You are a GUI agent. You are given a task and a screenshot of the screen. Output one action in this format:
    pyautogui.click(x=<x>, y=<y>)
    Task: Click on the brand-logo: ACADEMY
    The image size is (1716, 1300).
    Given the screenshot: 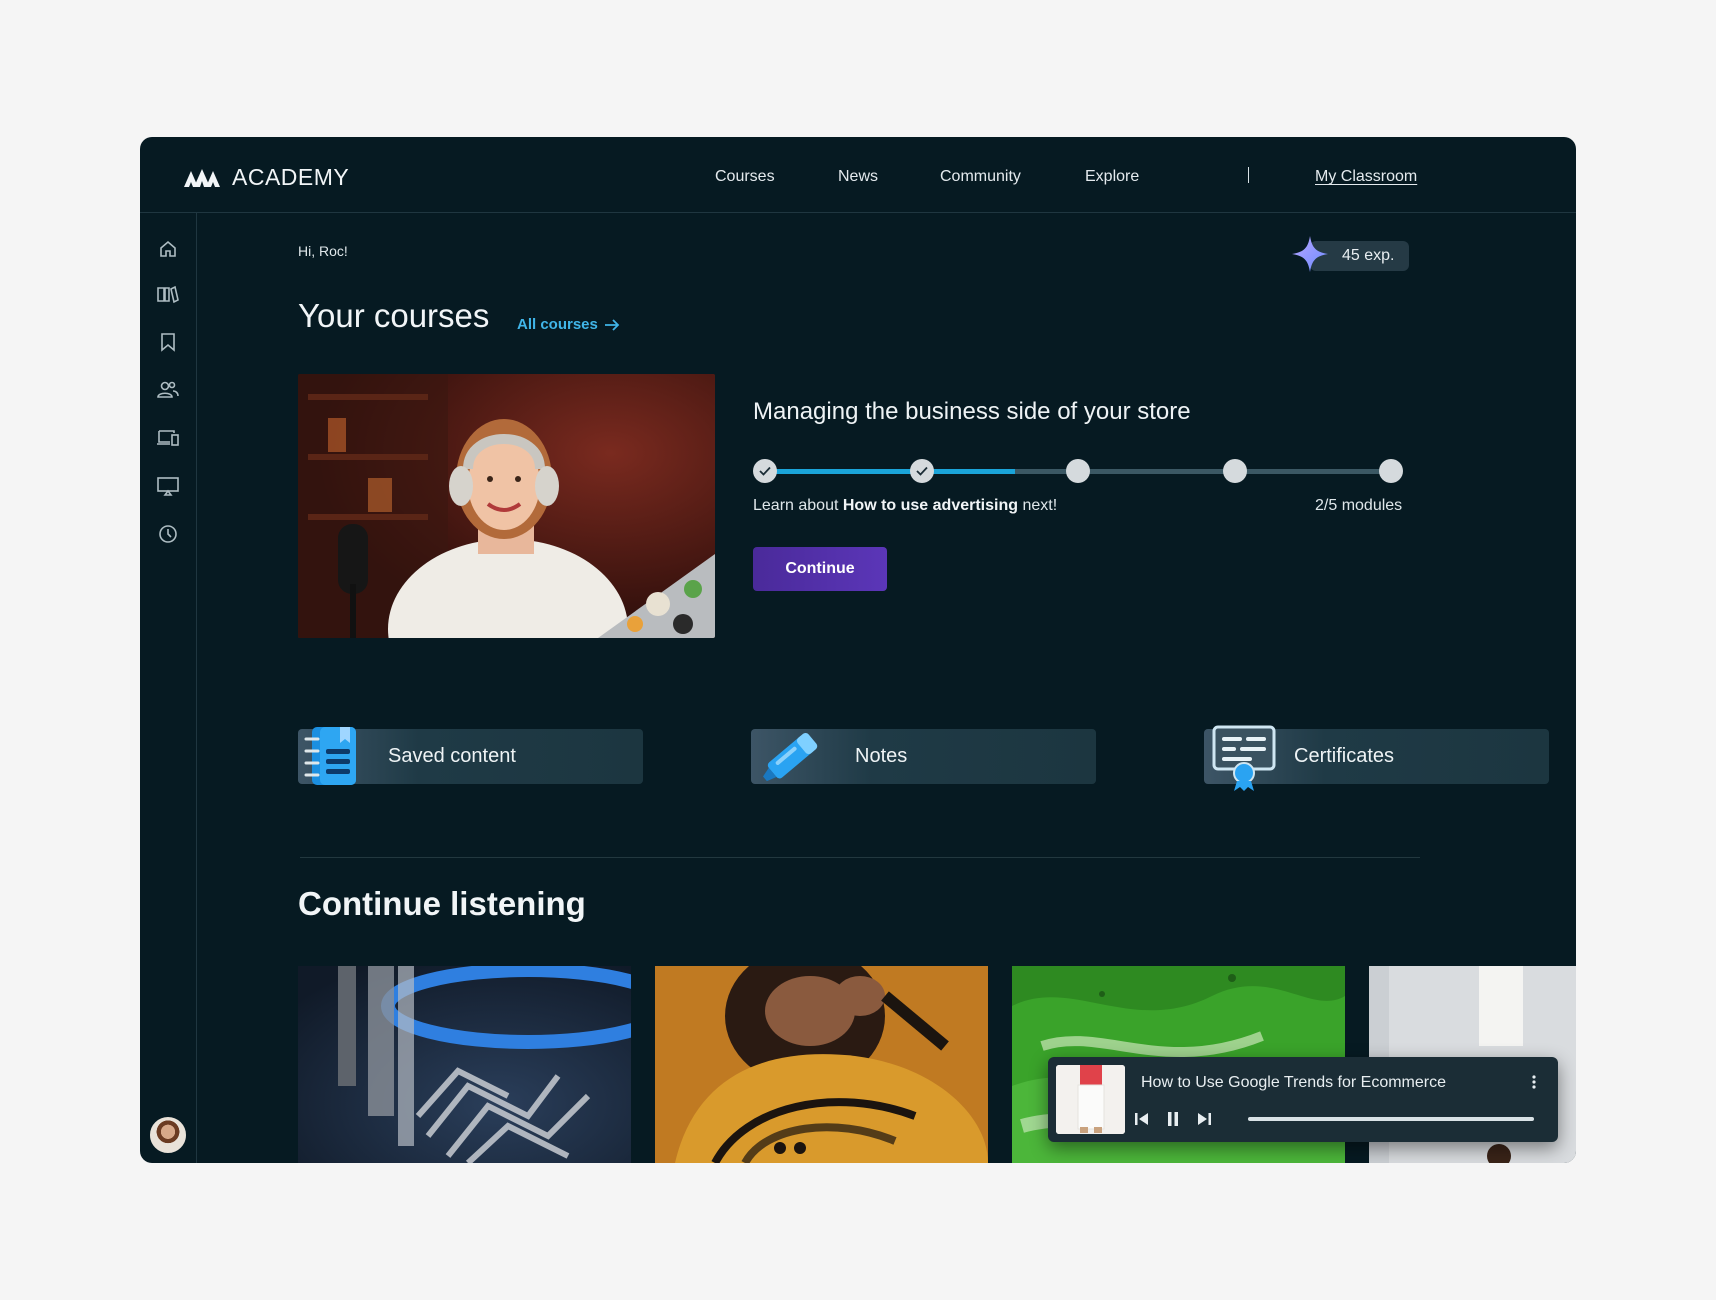 What is the action you would take?
    pyautogui.click(x=266, y=177)
    